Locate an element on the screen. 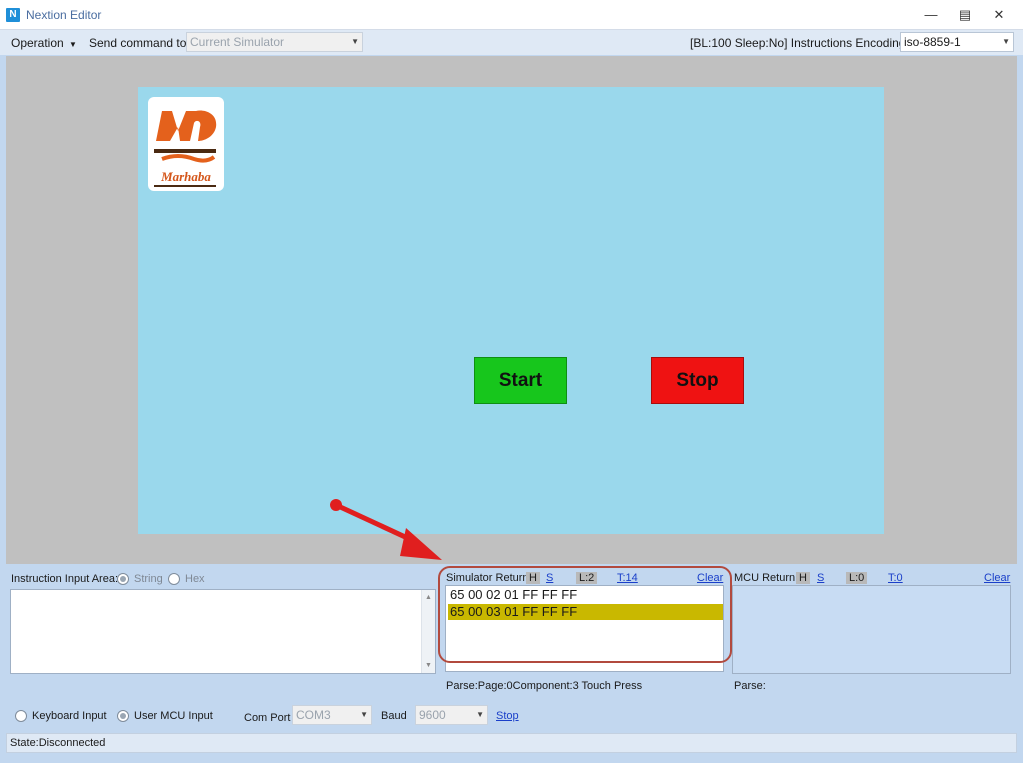 Image resolution: width=1023 pixels, height=763 pixels. operation-menu: Operation ▼ is located at coordinates (44, 43).